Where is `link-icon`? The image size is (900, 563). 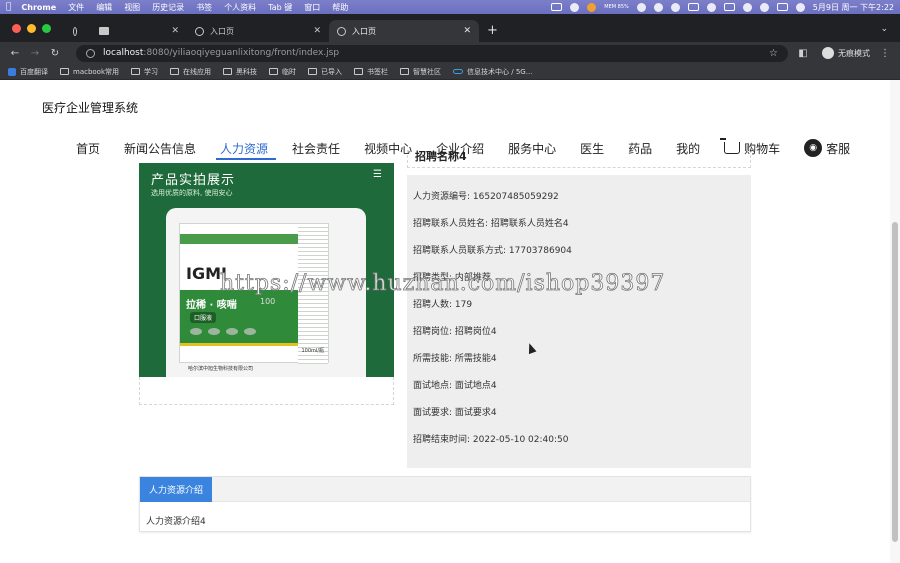
link-icon is located at coordinates (458, 71).